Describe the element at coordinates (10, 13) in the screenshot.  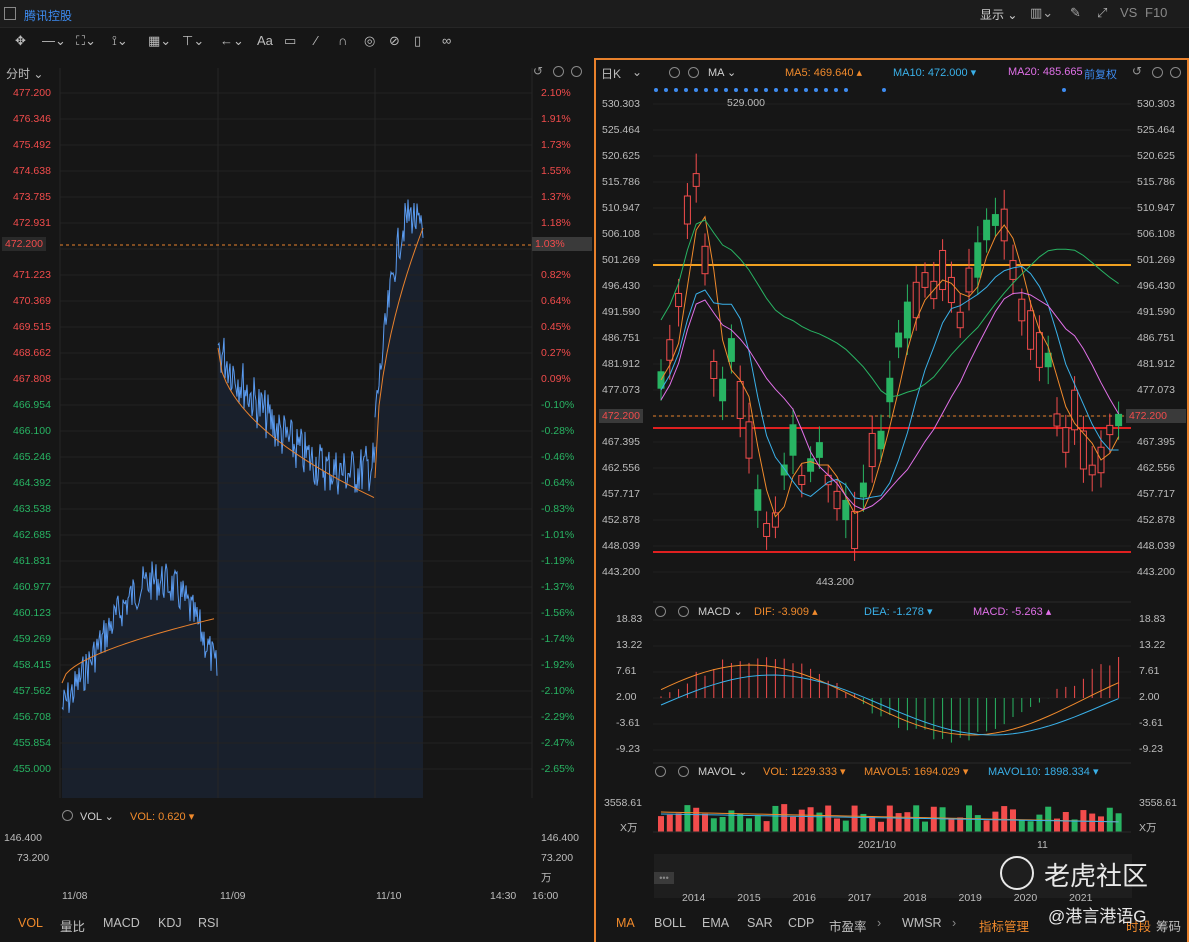
I see `sidebar-toggle-icon` at that location.